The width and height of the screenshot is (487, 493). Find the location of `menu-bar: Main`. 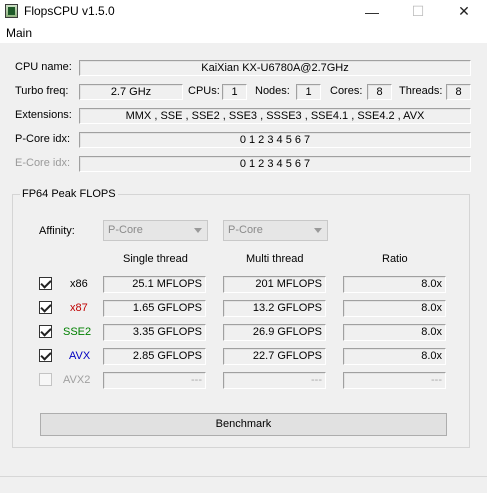

menu-bar: Main is located at coordinates (243, 33).